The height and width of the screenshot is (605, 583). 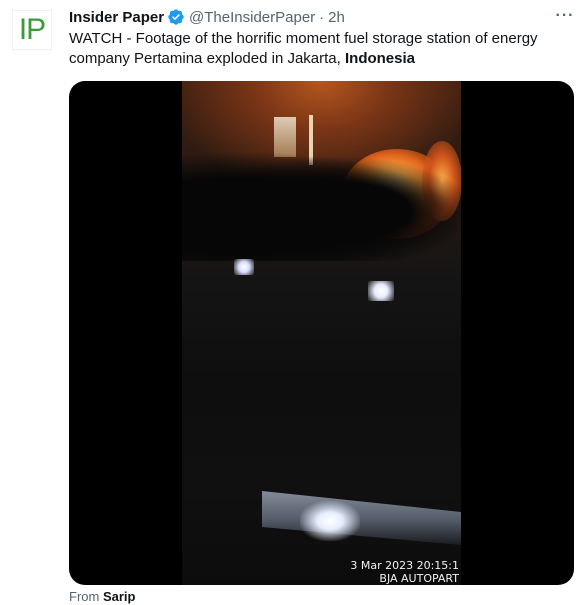 I want to click on more-options-button: ···, so click(x=565, y=16).